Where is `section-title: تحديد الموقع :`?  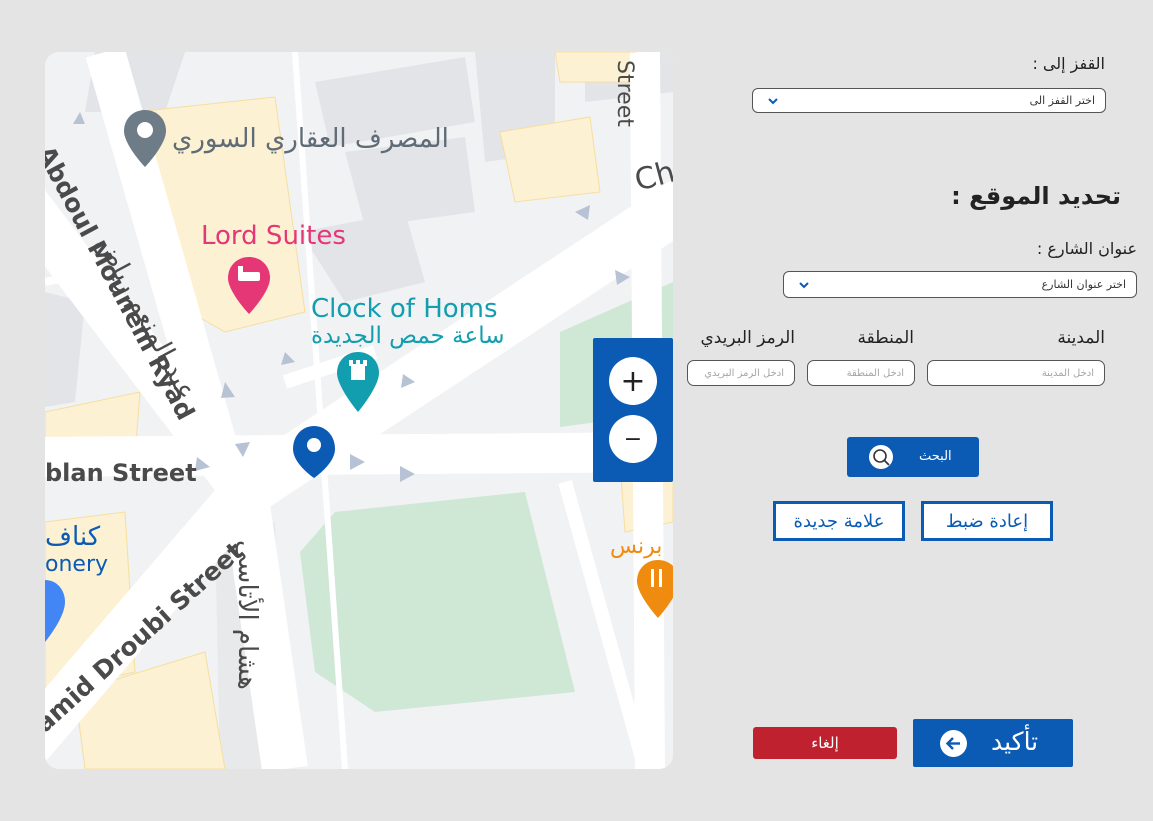 section-title: تحديد الموقع : is located at coordinates (1036, 196).